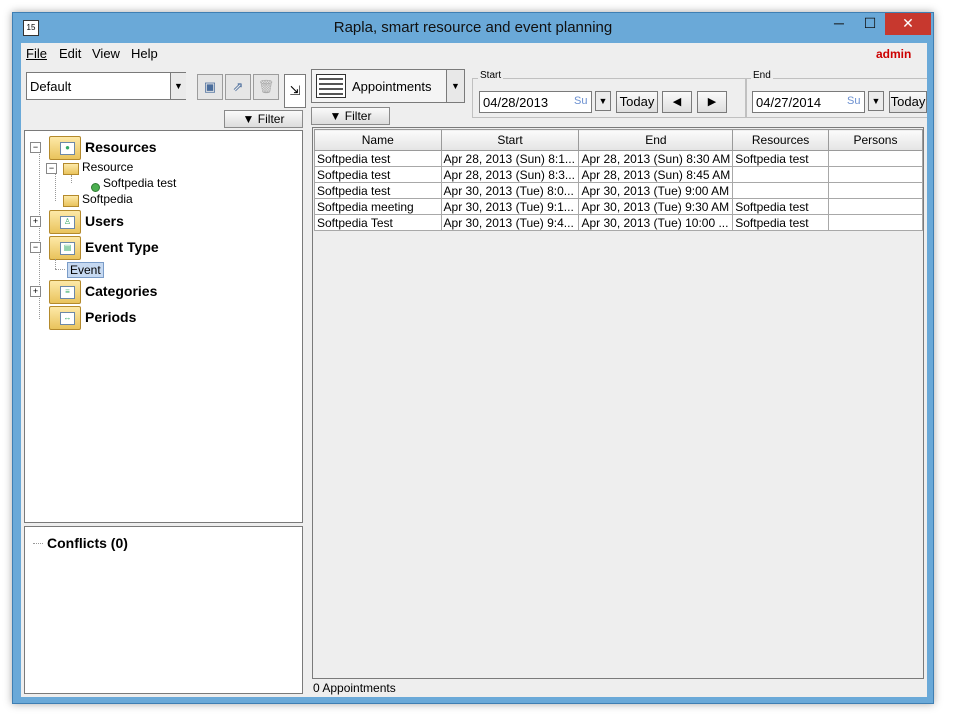 The width and height of the screenshot is (955, 724). I want to click on end-today-button: Today, so click(908, 102).